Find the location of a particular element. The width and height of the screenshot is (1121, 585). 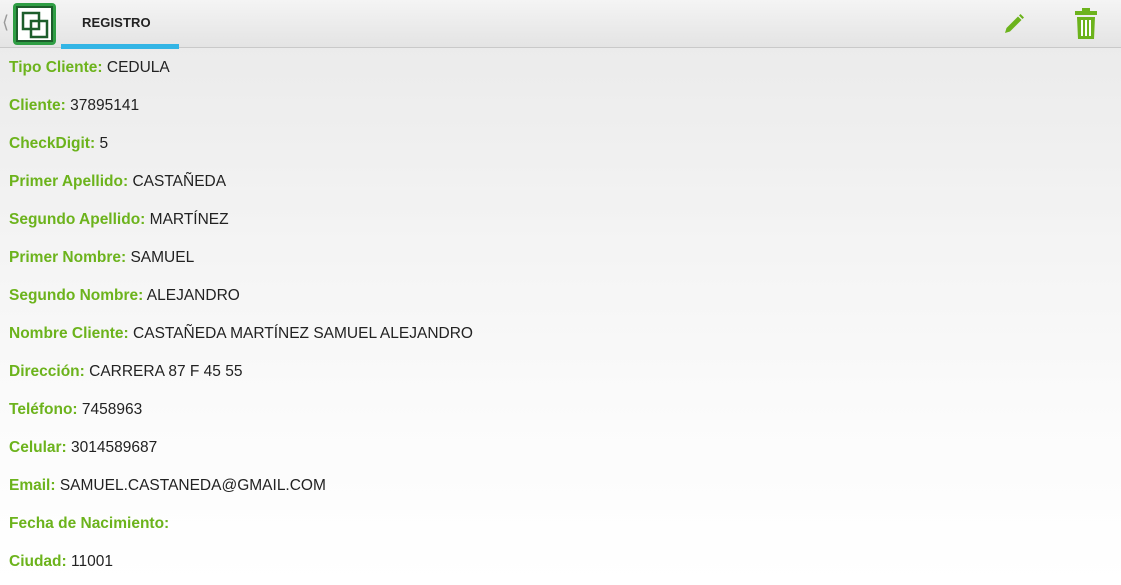

field-checkdigit: CheckDigit: 5 is located at coordinates (241, 153).